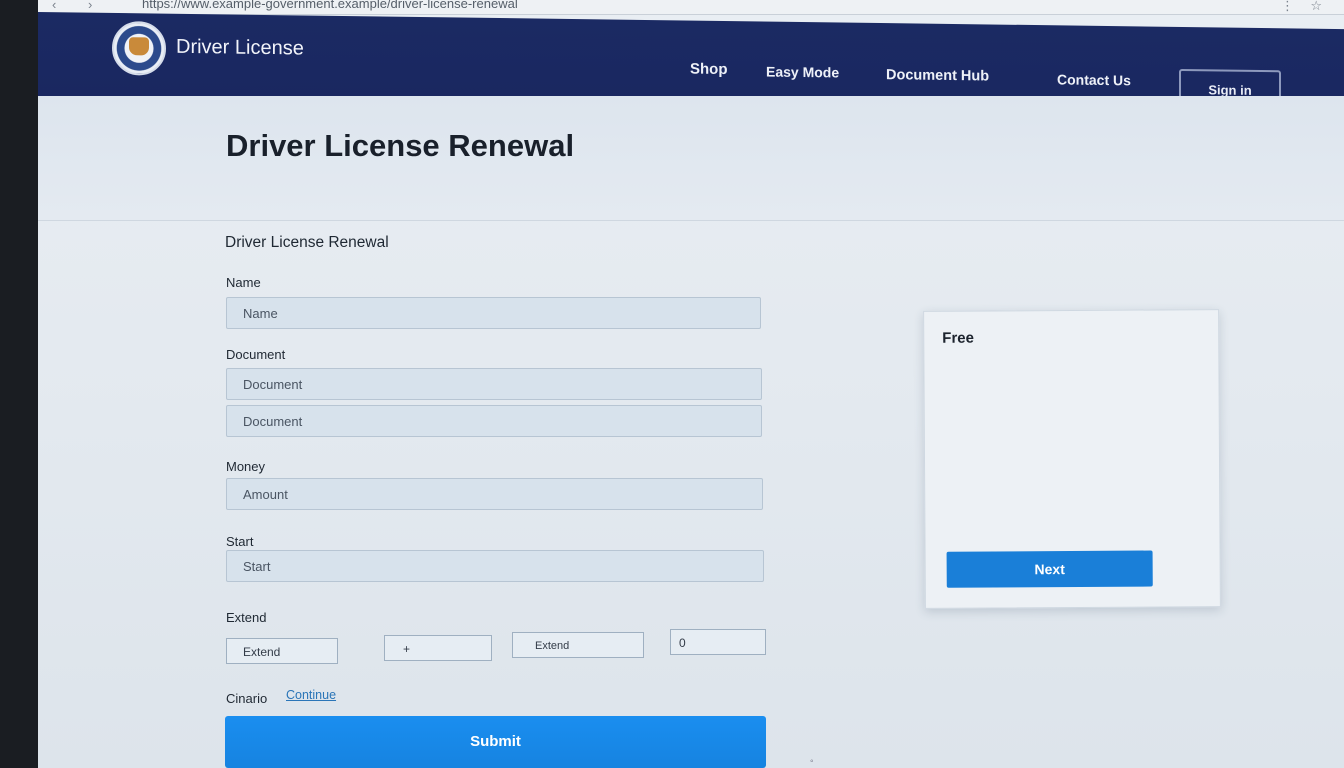  Describe the element at coordinates (495, 566) in the screenshot. I see `start-input: Start` at that location.